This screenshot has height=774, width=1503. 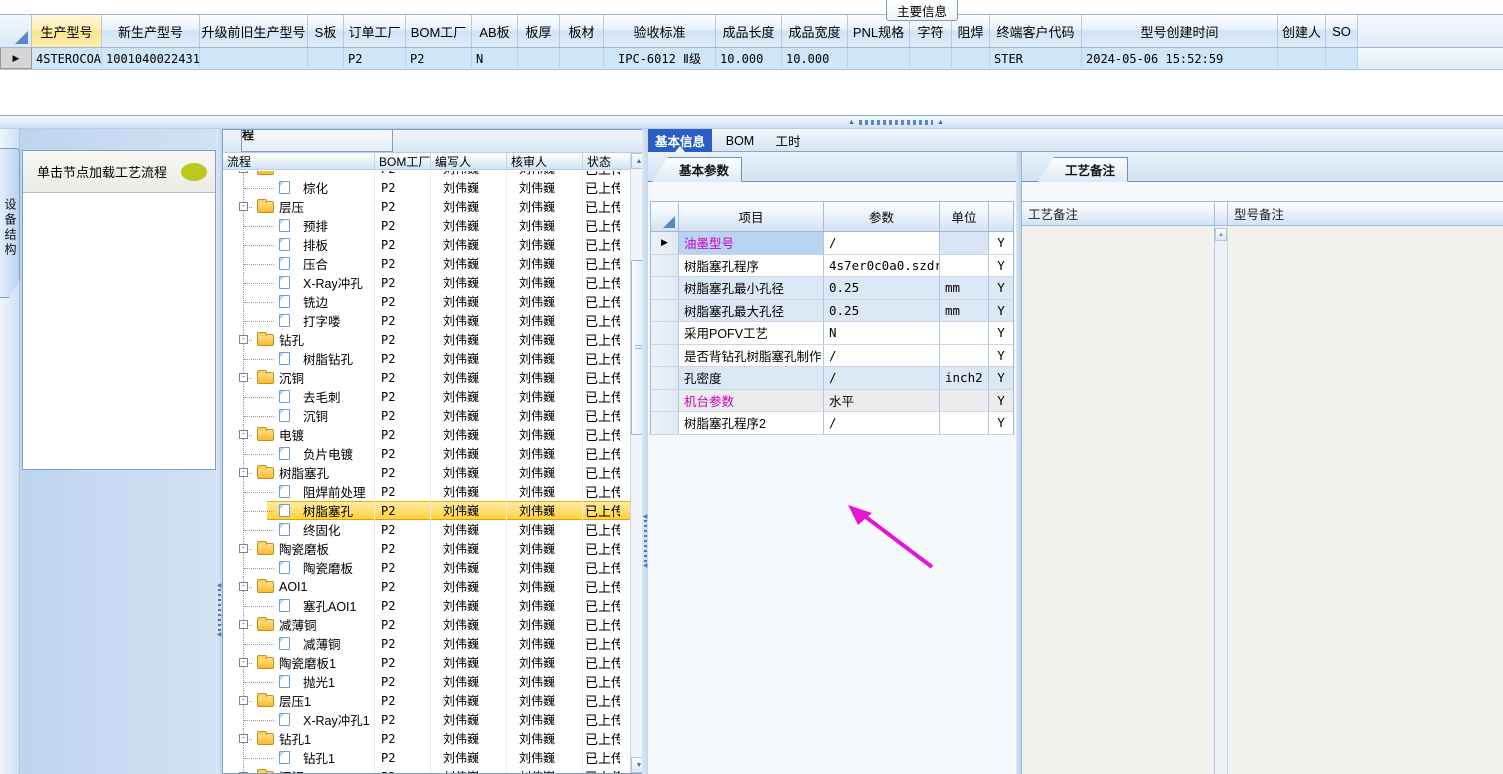 What do you see at coordinates (67, 58) in the screenshot?
I see `record-cell: 4STEROCOAO` at bounding box center [67, 58].